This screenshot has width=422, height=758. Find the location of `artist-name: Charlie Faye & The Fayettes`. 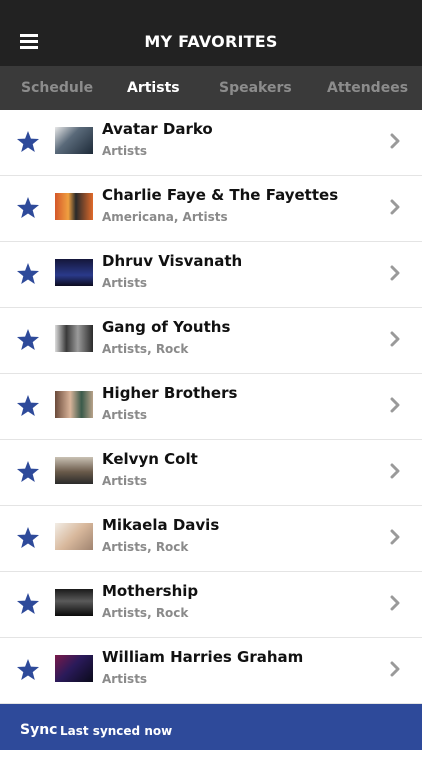

artist-name: Charlie Faye & The Fayettes is located at coordinates (220, 195).